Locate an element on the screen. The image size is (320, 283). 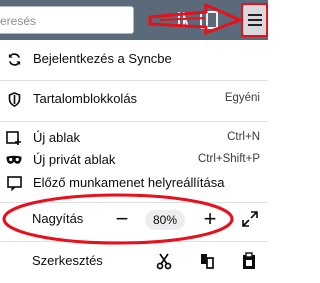
menu-item-label: Előző munkamenet helyreállítása is located at coordinates (129, 182).